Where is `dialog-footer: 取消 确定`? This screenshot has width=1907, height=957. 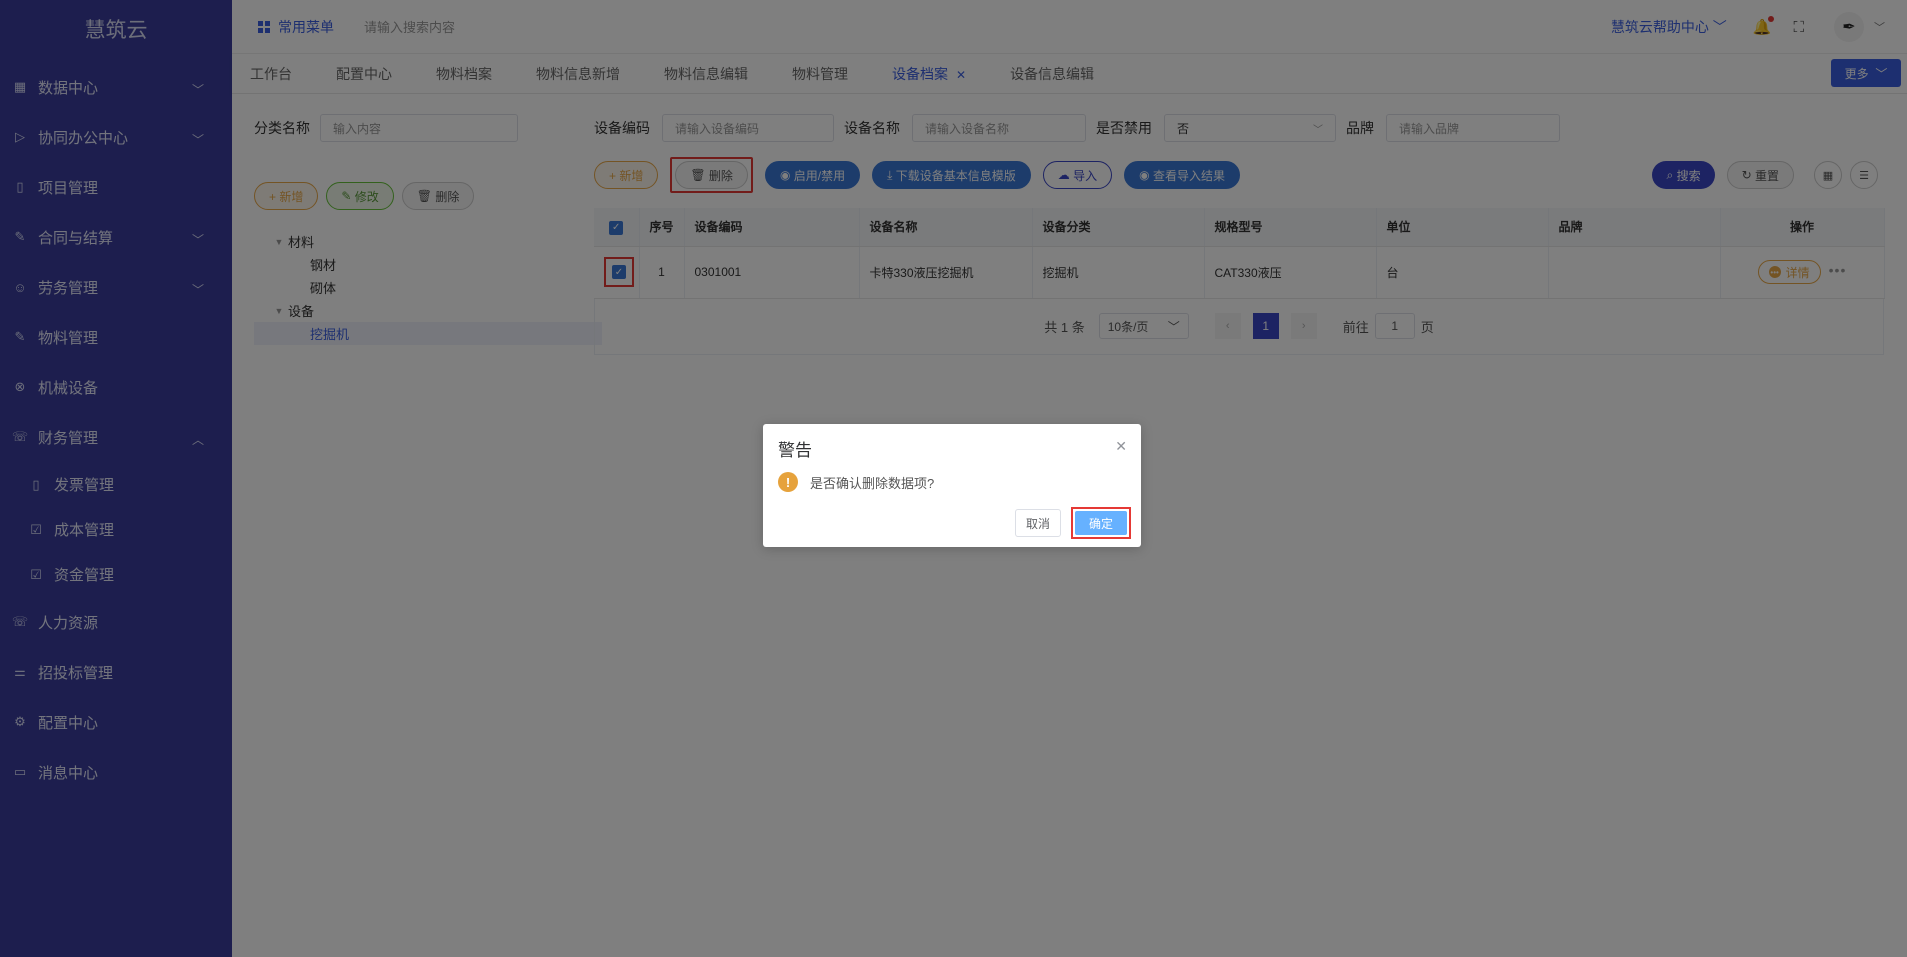 dialog-footer: 取消 确定 is located at coordinates (1072, 523).